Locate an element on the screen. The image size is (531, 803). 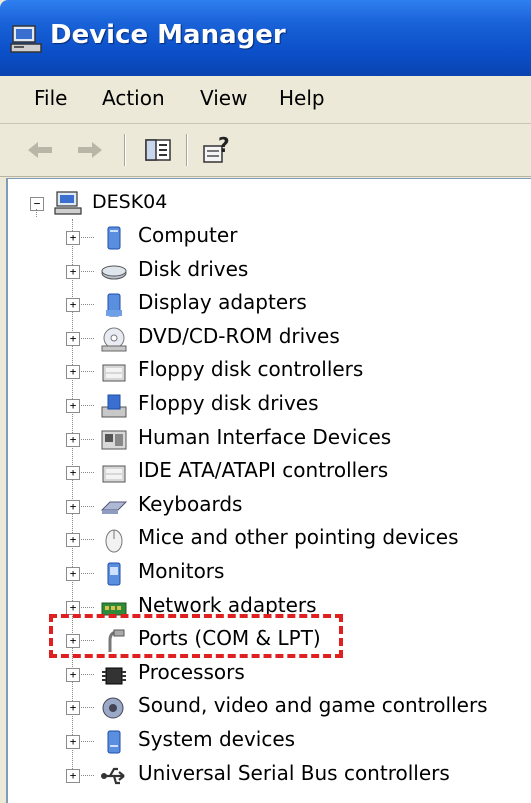
tree-item-label: Mice and other pointing devices is located at coordinates (298, 537).